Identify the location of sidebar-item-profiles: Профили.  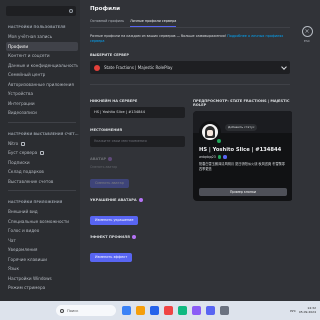
(42, 46).